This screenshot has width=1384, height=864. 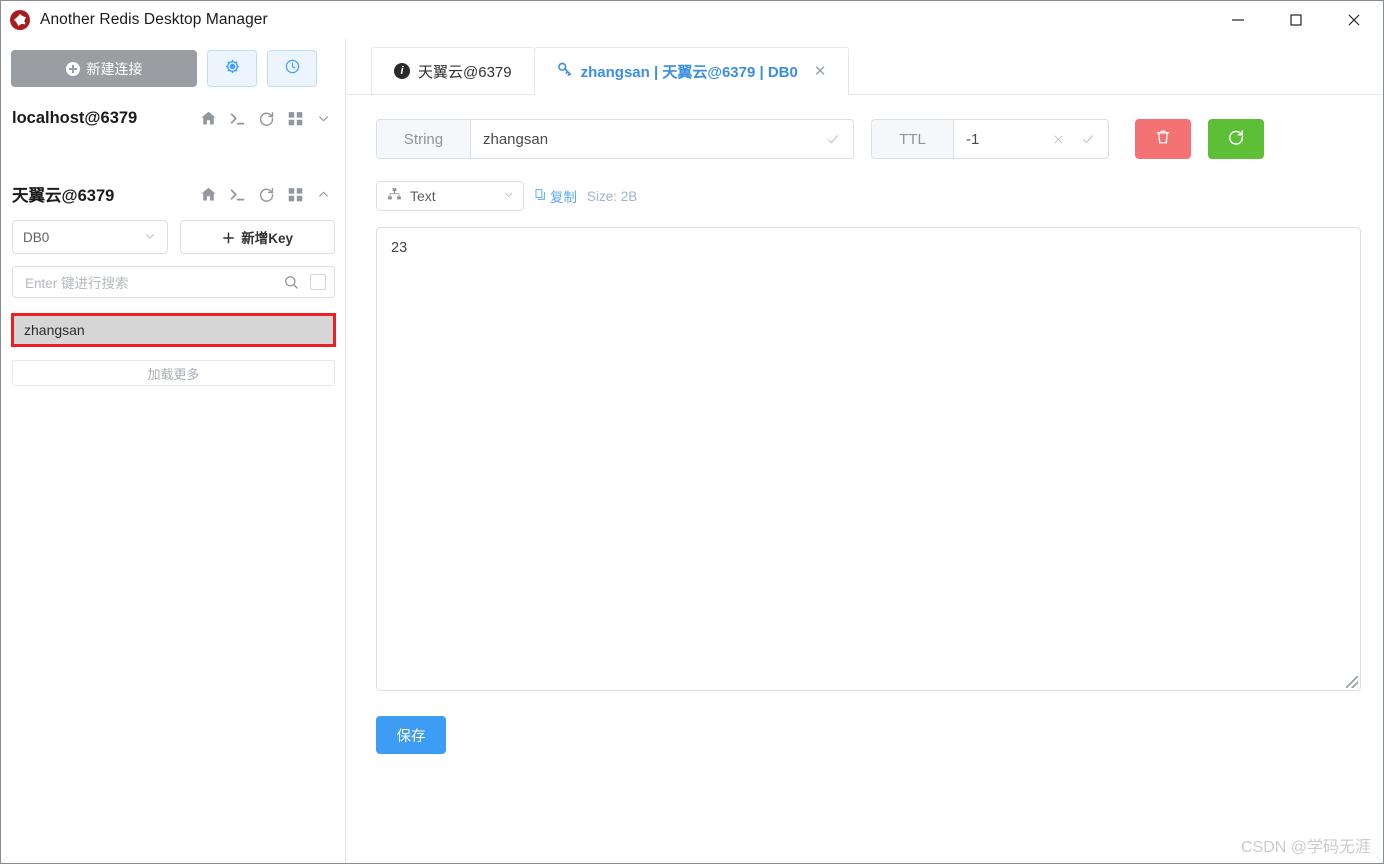 I want to click on maximize-icon, so click(x=1296, y=20).